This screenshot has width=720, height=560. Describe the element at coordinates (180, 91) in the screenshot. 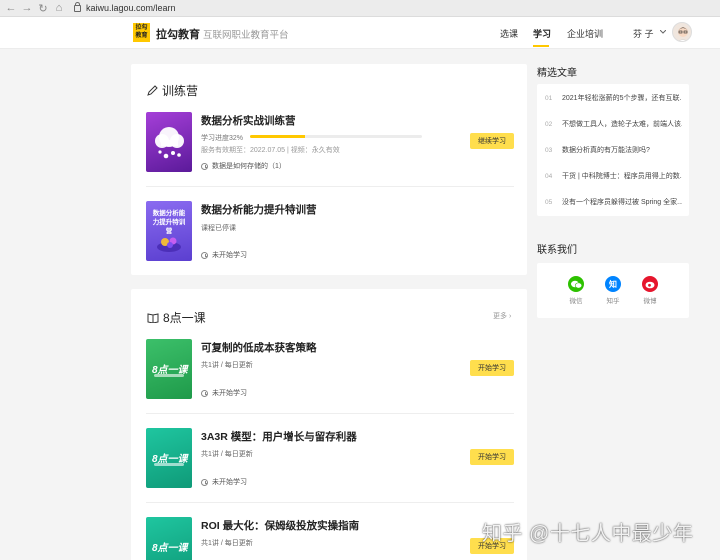

I see `bootcamp-title: 训练营` at that location.